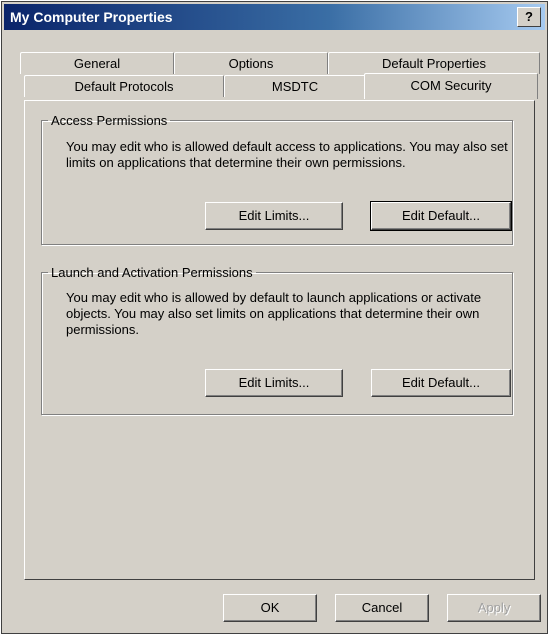 This screenshot has height=637, width=551. What do you see at coordinates (109, 120) in the screenshot?
I see `access-permissions-title: Access Permissions` at bounding box center [109, 120].